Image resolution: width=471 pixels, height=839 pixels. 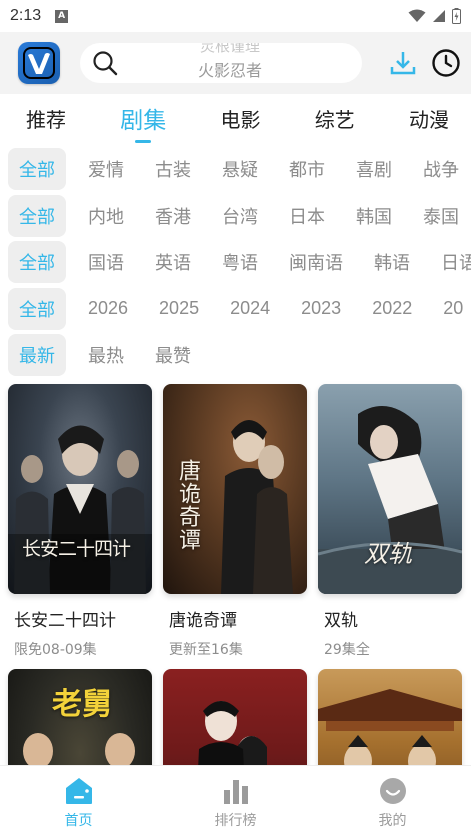 I want to click on tab-series: 剧集, so click(x=143, y=118).